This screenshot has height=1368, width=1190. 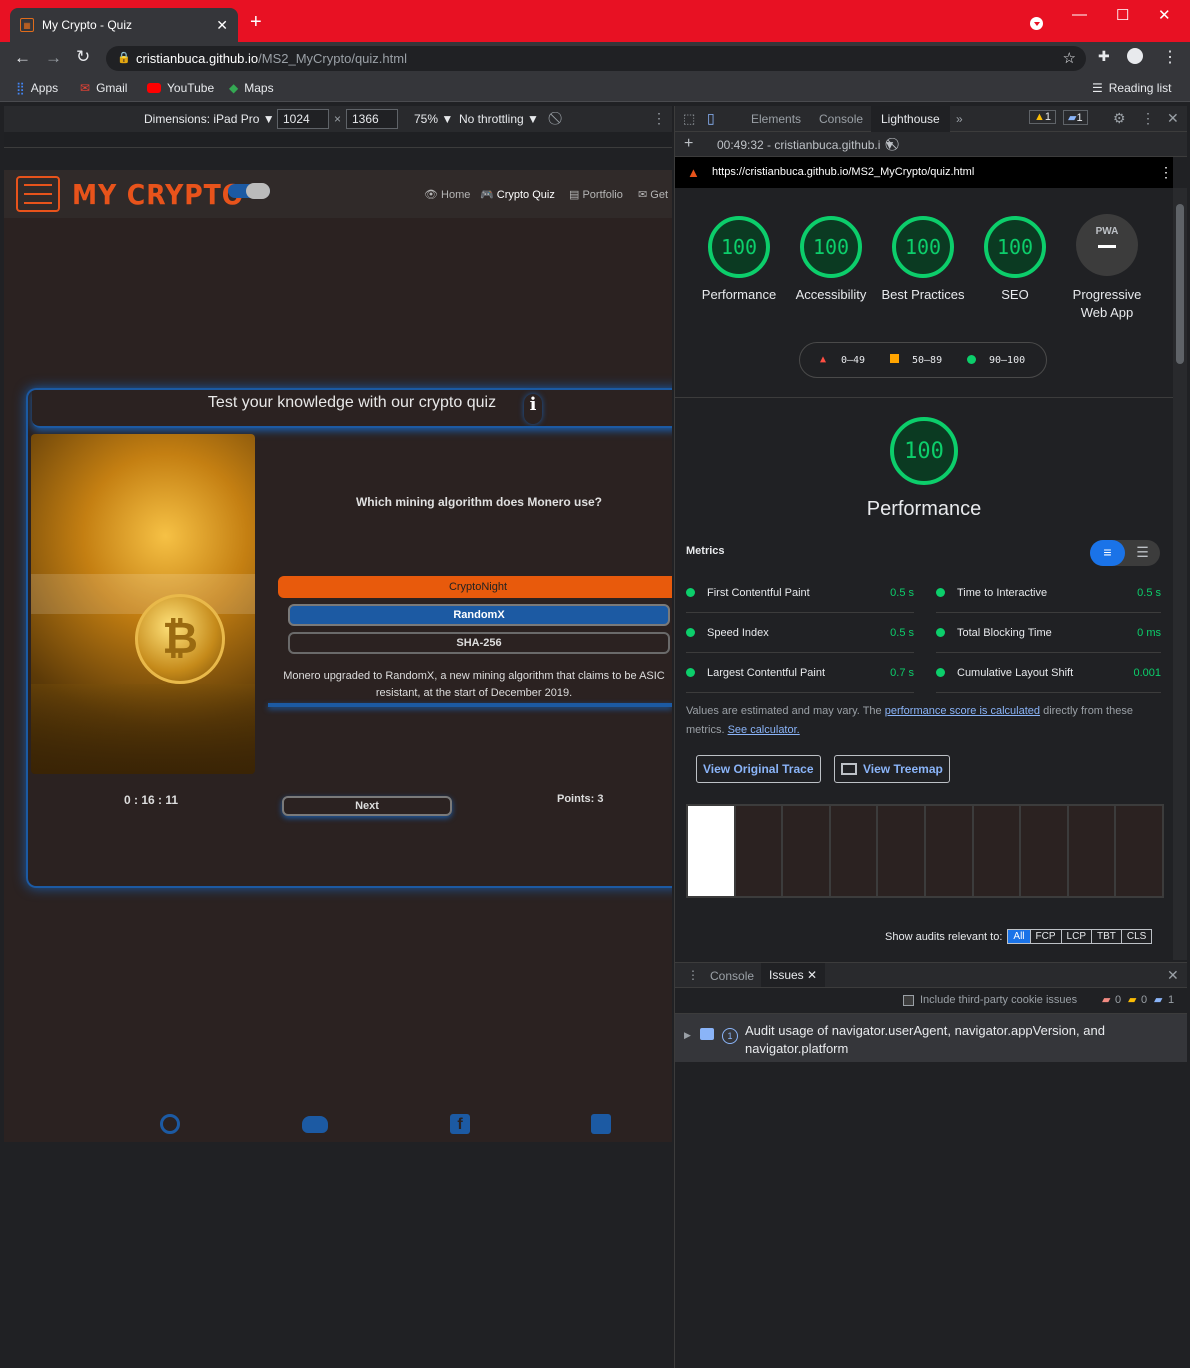 I want to click on inspect-element-icon: ⬚, so click(x=689, y=119).